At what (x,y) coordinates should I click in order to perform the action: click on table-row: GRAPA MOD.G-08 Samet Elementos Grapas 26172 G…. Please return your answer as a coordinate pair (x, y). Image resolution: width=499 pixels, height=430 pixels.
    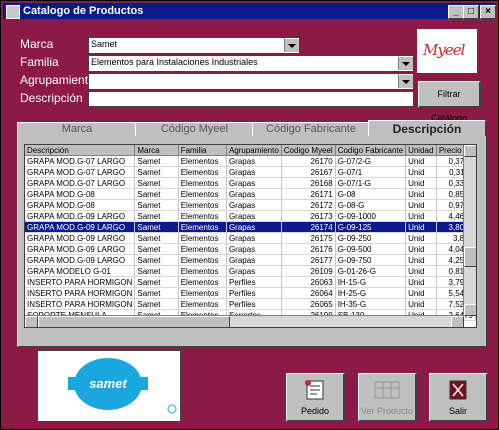
    Looking at the image, I should click on (250, 205).